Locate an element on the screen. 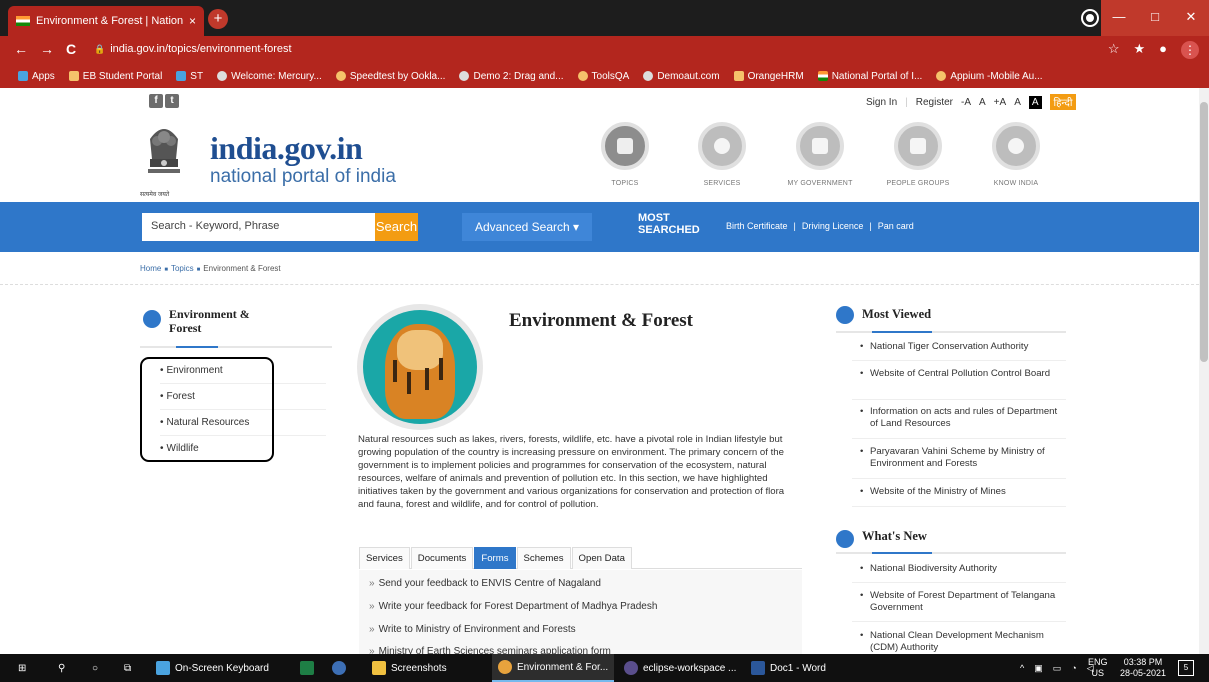 The height and width of the screenshot is (682, 1209). category-know-india: KNOW INDIA is located at coordinates (1016, 154).